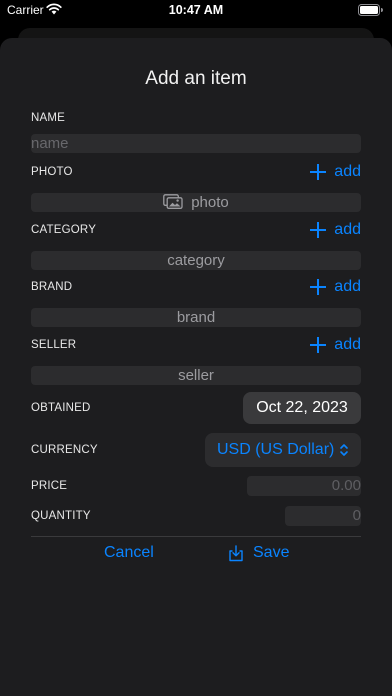 The width and height of the screenshot is (392, 696). What do you see at coordinates (276, 449) in the screenshot?
I see `currency-value: USD (US Dollar)` at bounding box center [276, 449].